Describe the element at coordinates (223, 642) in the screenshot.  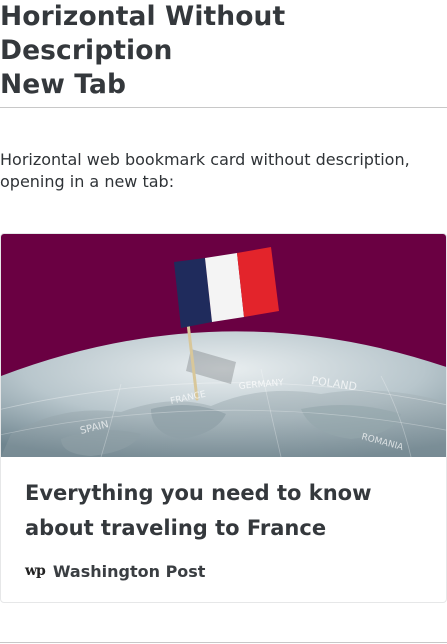
I see `divider-bottom` at that location.